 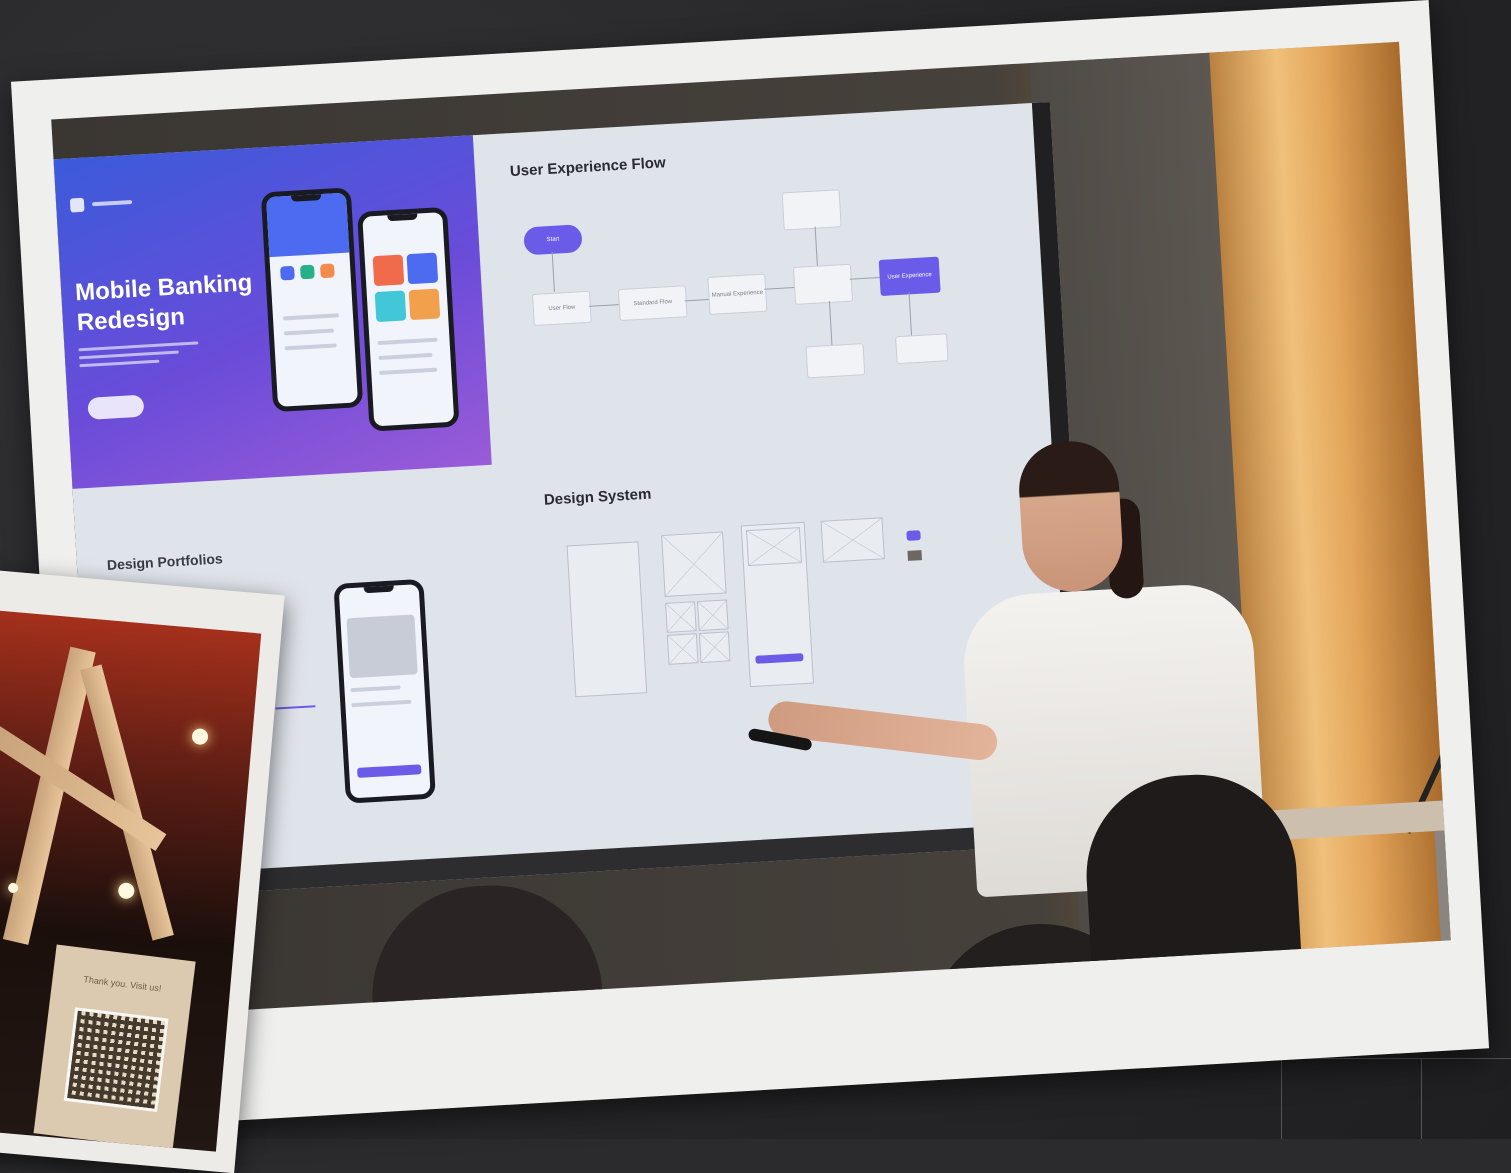 What do you see at coordinates (835, 361) in the screenshot?
I see `flow-node-bottom` at bounding box center [835, 361].